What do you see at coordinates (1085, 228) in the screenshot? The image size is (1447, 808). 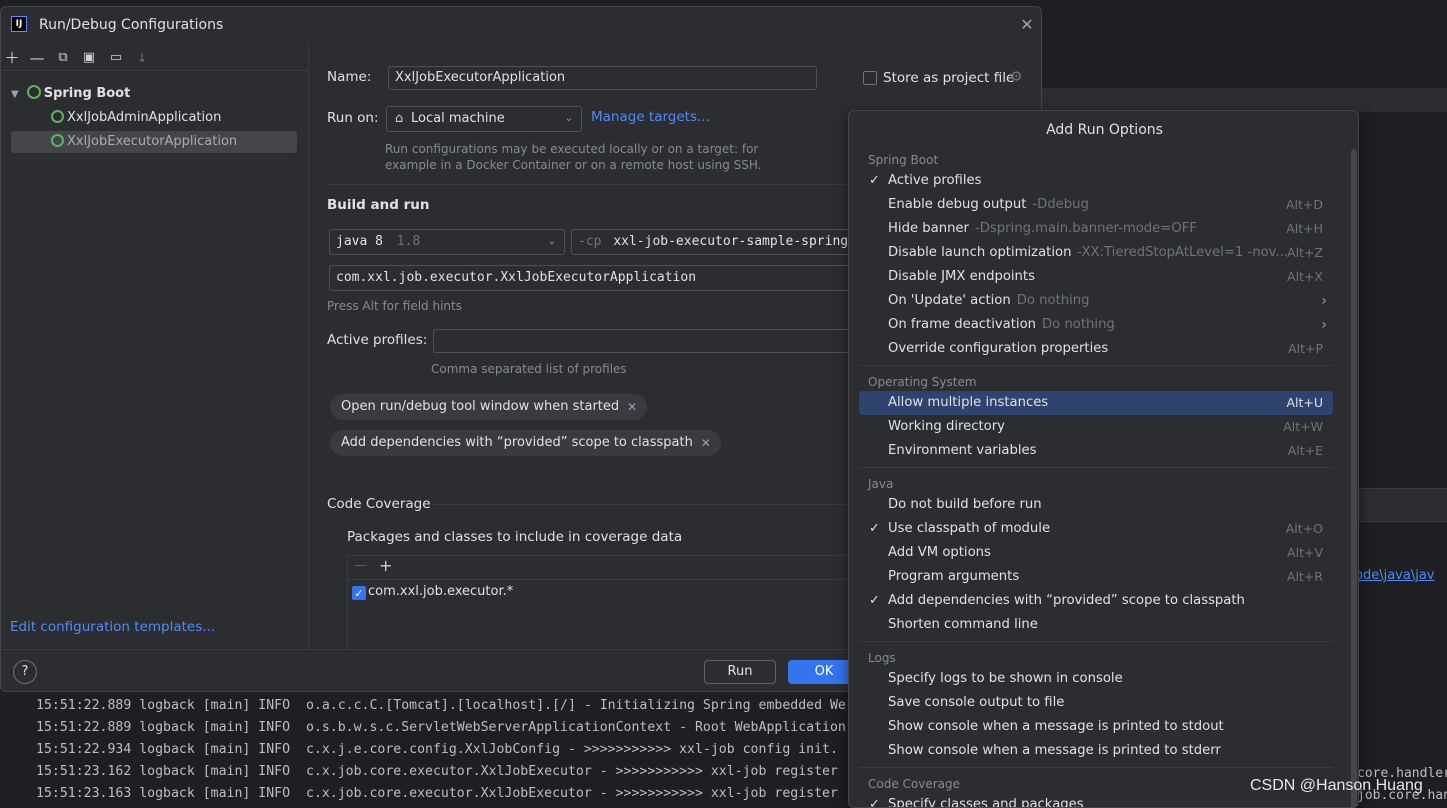 I see `option-description: -Dspring.main.banner-mode=OFF` at bounding box center [1085, 228].